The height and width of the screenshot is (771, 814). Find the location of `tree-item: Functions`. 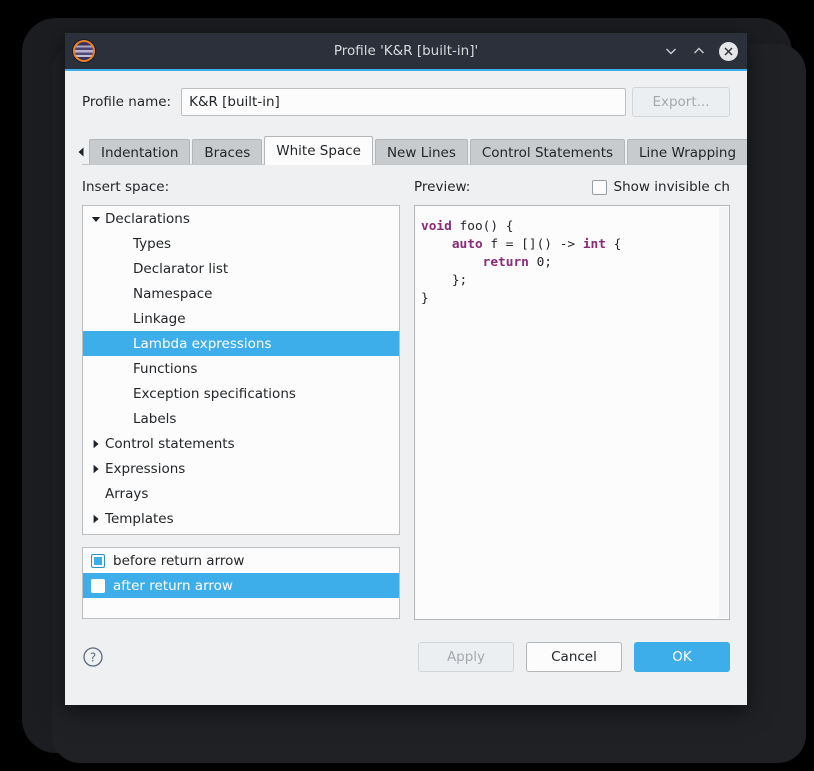

tree-item: Functions is located at coordinates (241, 368).